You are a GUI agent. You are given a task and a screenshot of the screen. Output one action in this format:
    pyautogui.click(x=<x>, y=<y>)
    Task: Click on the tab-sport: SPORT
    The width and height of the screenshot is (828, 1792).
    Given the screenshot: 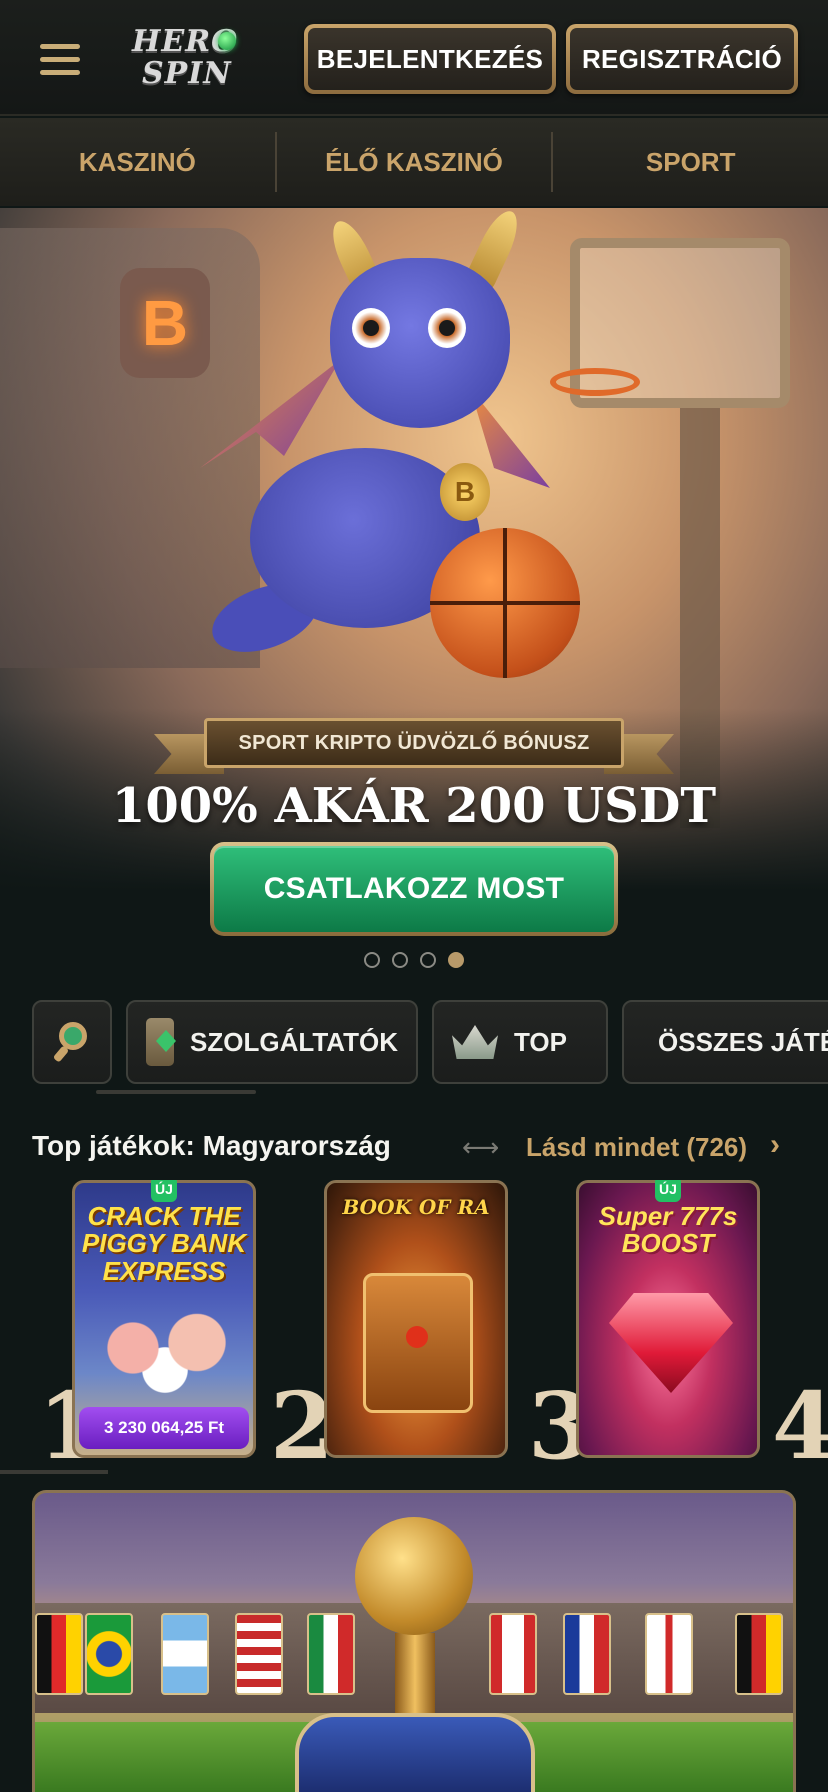 What is the action you would take?
    pyautogui.click(x=690, y=162)
    